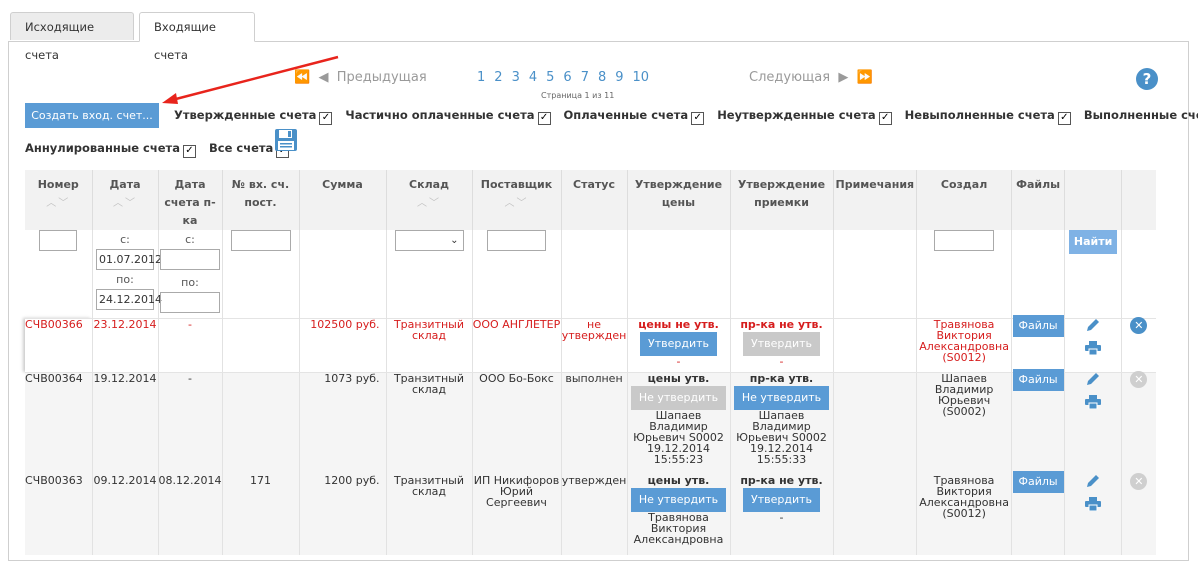 The width and height of the screenshot is (1198, 561). What do you see at coordinates (1093, 242) in the screenshot?
I see `find-button: Найти` at bounding box center [1093, 242].